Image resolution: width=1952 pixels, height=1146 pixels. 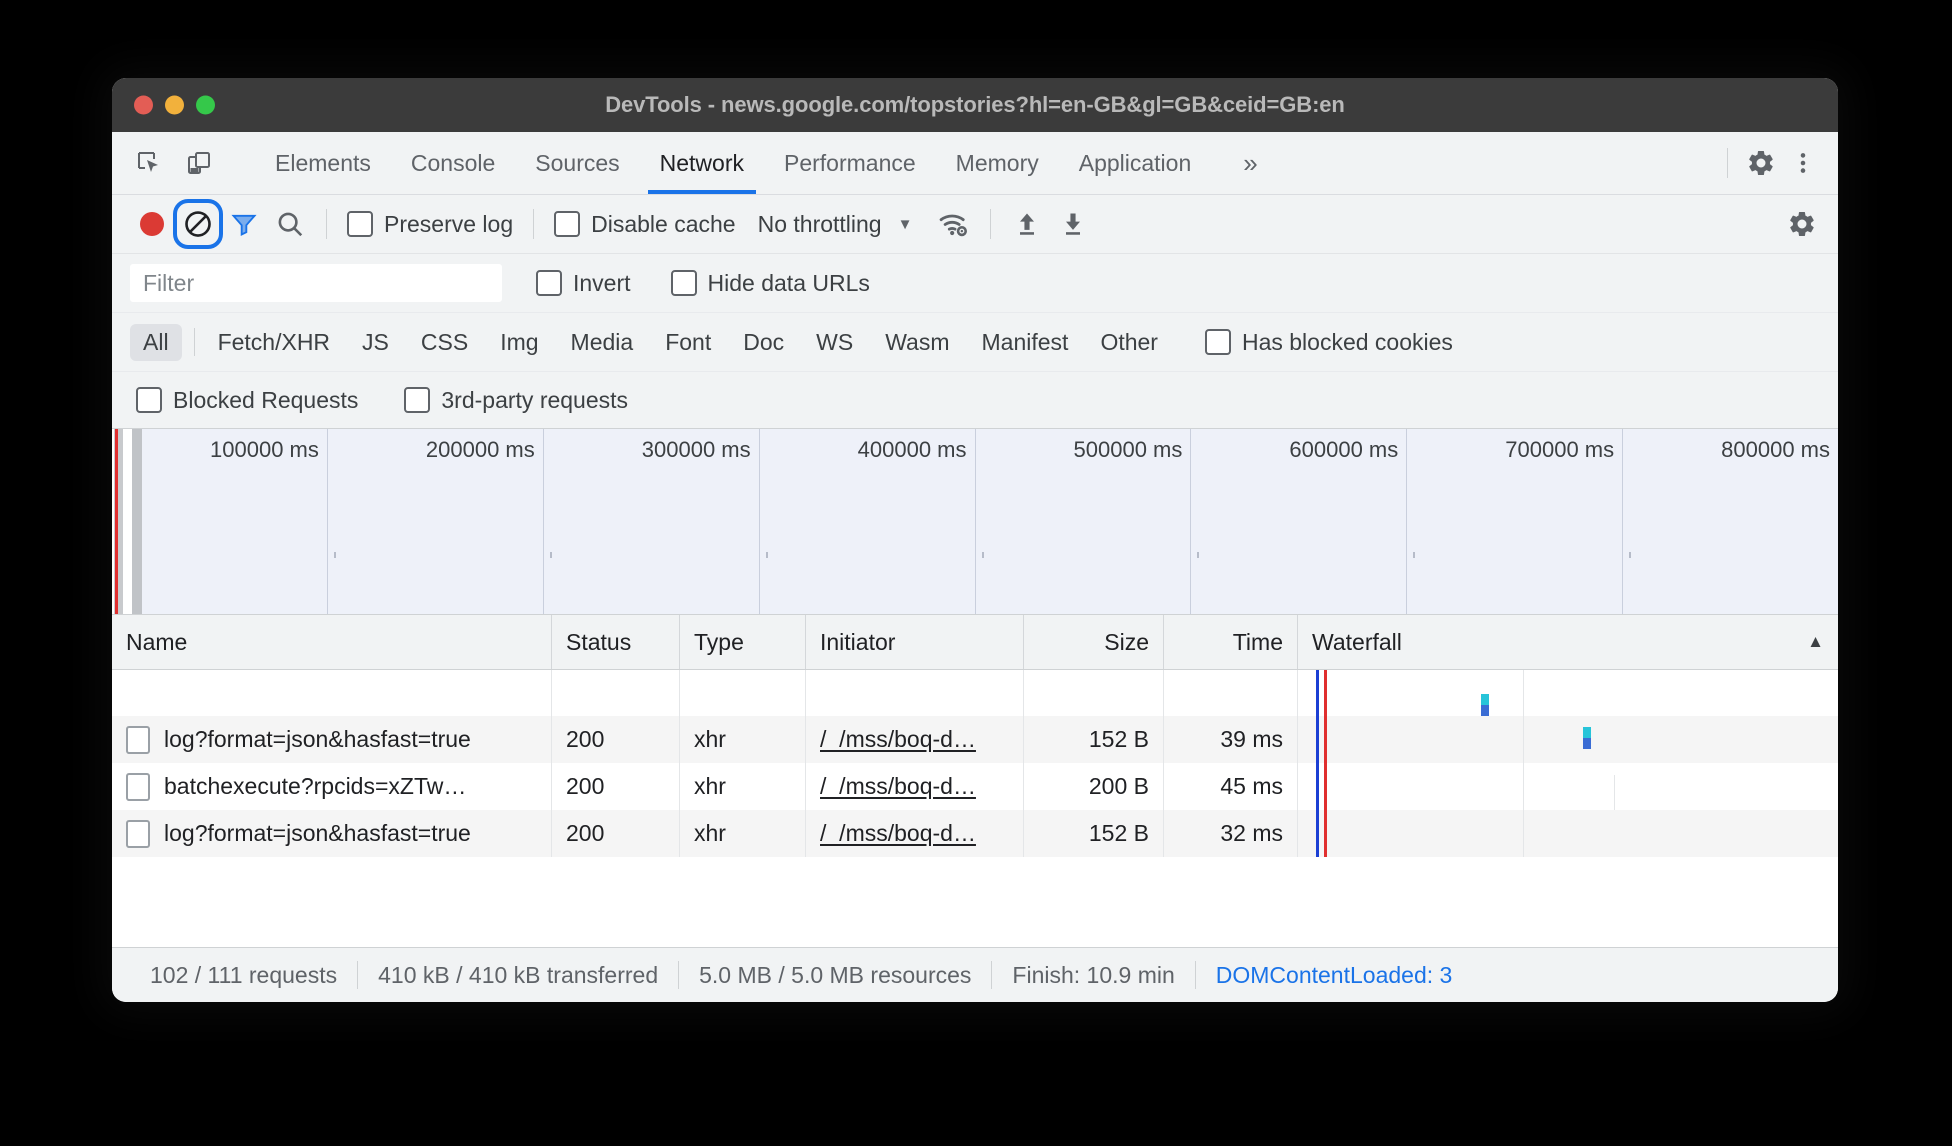 What do you see at coordinates (743, 642) in the screenshot?
I see `column-header-type: Type` at bounding box center [743, 642].